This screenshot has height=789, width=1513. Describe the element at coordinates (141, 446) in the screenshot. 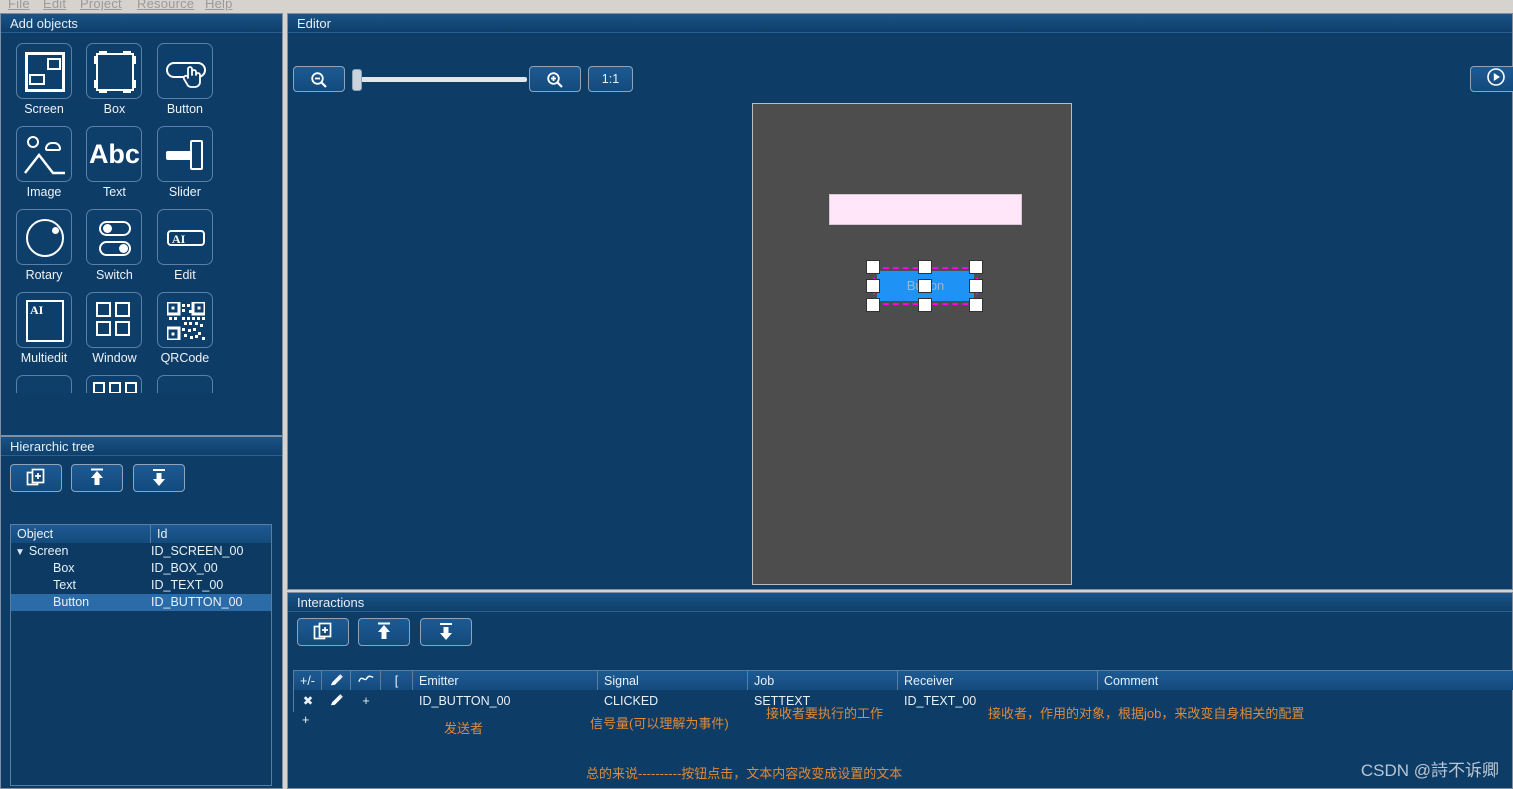

I see `hierarchic-tree-title: Hierarchic tree` at that location.